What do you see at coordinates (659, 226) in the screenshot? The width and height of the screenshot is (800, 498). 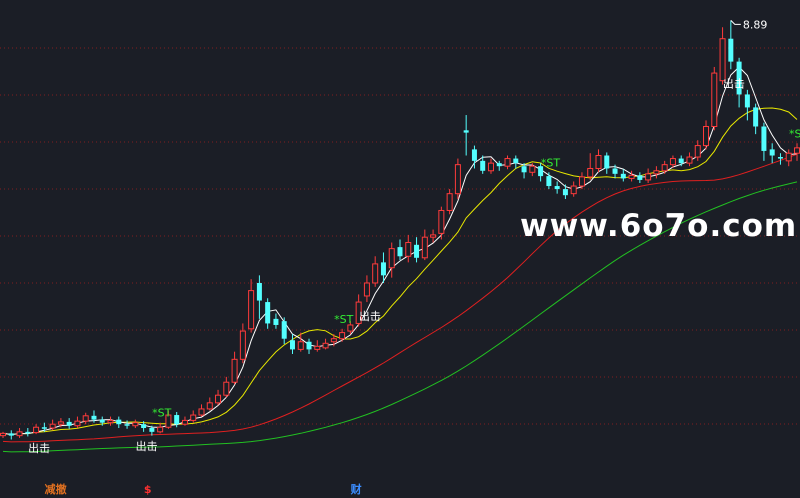 I see `watermark-text: www.6o7o.com` at bounding box center [659, 226].